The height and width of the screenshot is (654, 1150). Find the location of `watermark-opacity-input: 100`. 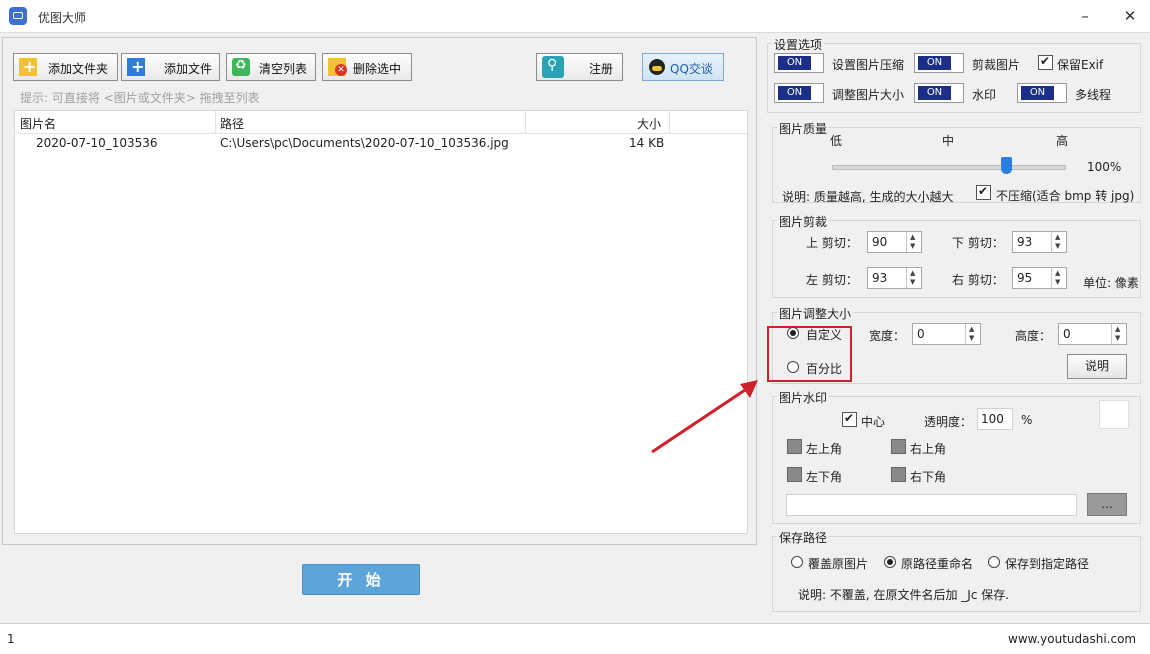

watermark-opacity-input: 100 is located at coordinates (995, 419).